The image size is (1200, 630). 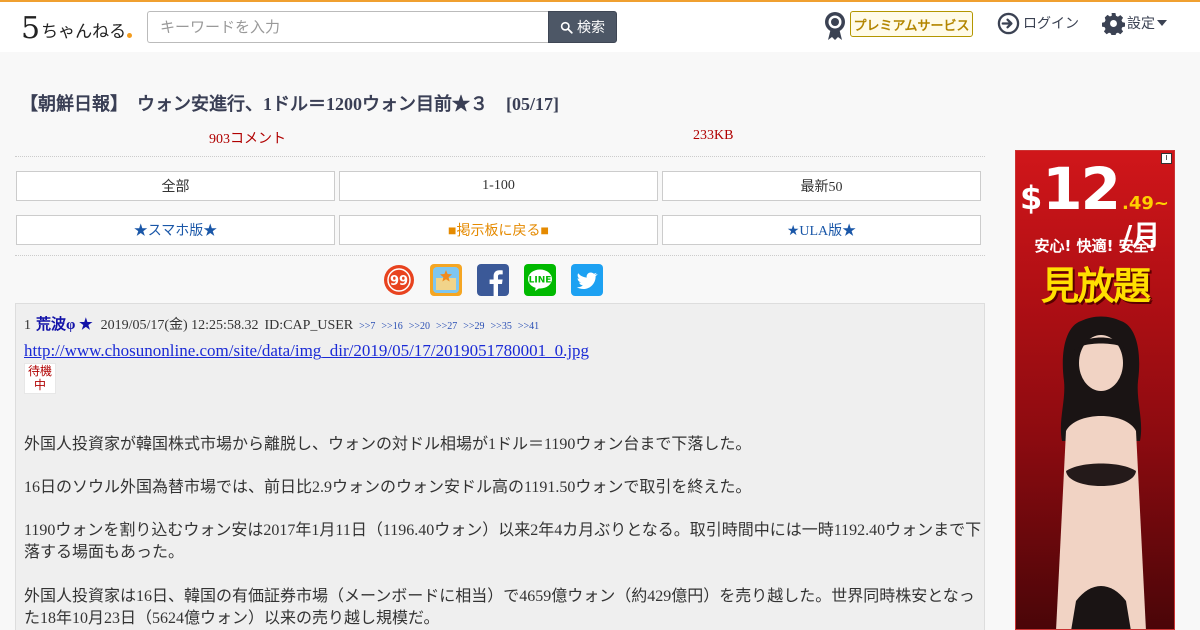 I want to click on nav-back-to-board-button: ■掲示板に戻る■, so click(x=498, y=230).